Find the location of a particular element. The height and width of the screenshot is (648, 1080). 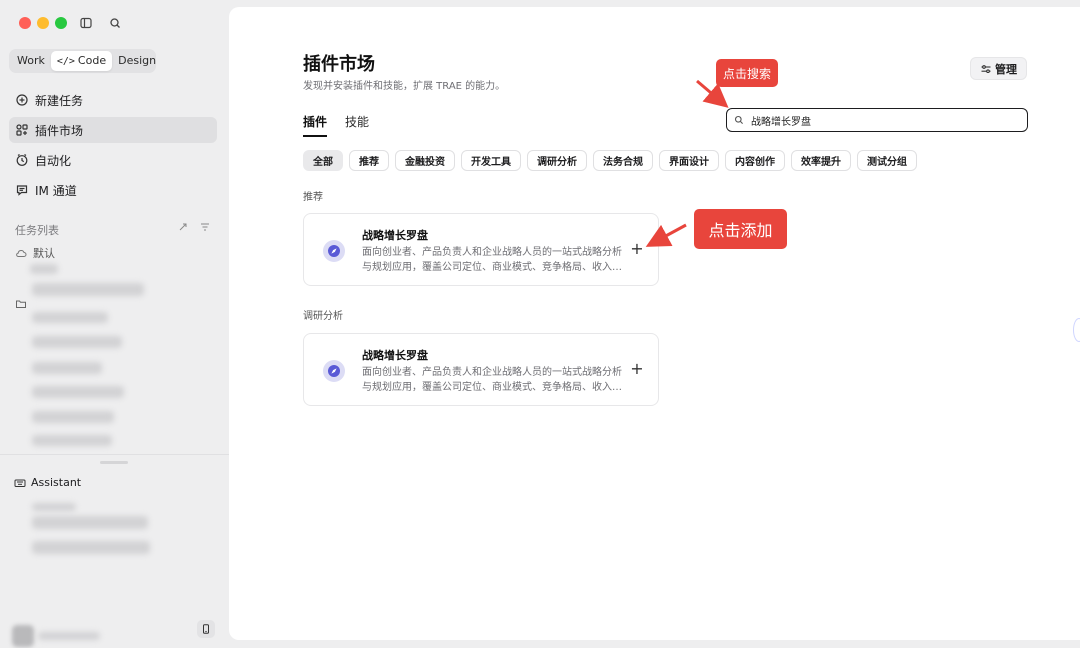

cloud-icon is located at coordinates (21, 253).